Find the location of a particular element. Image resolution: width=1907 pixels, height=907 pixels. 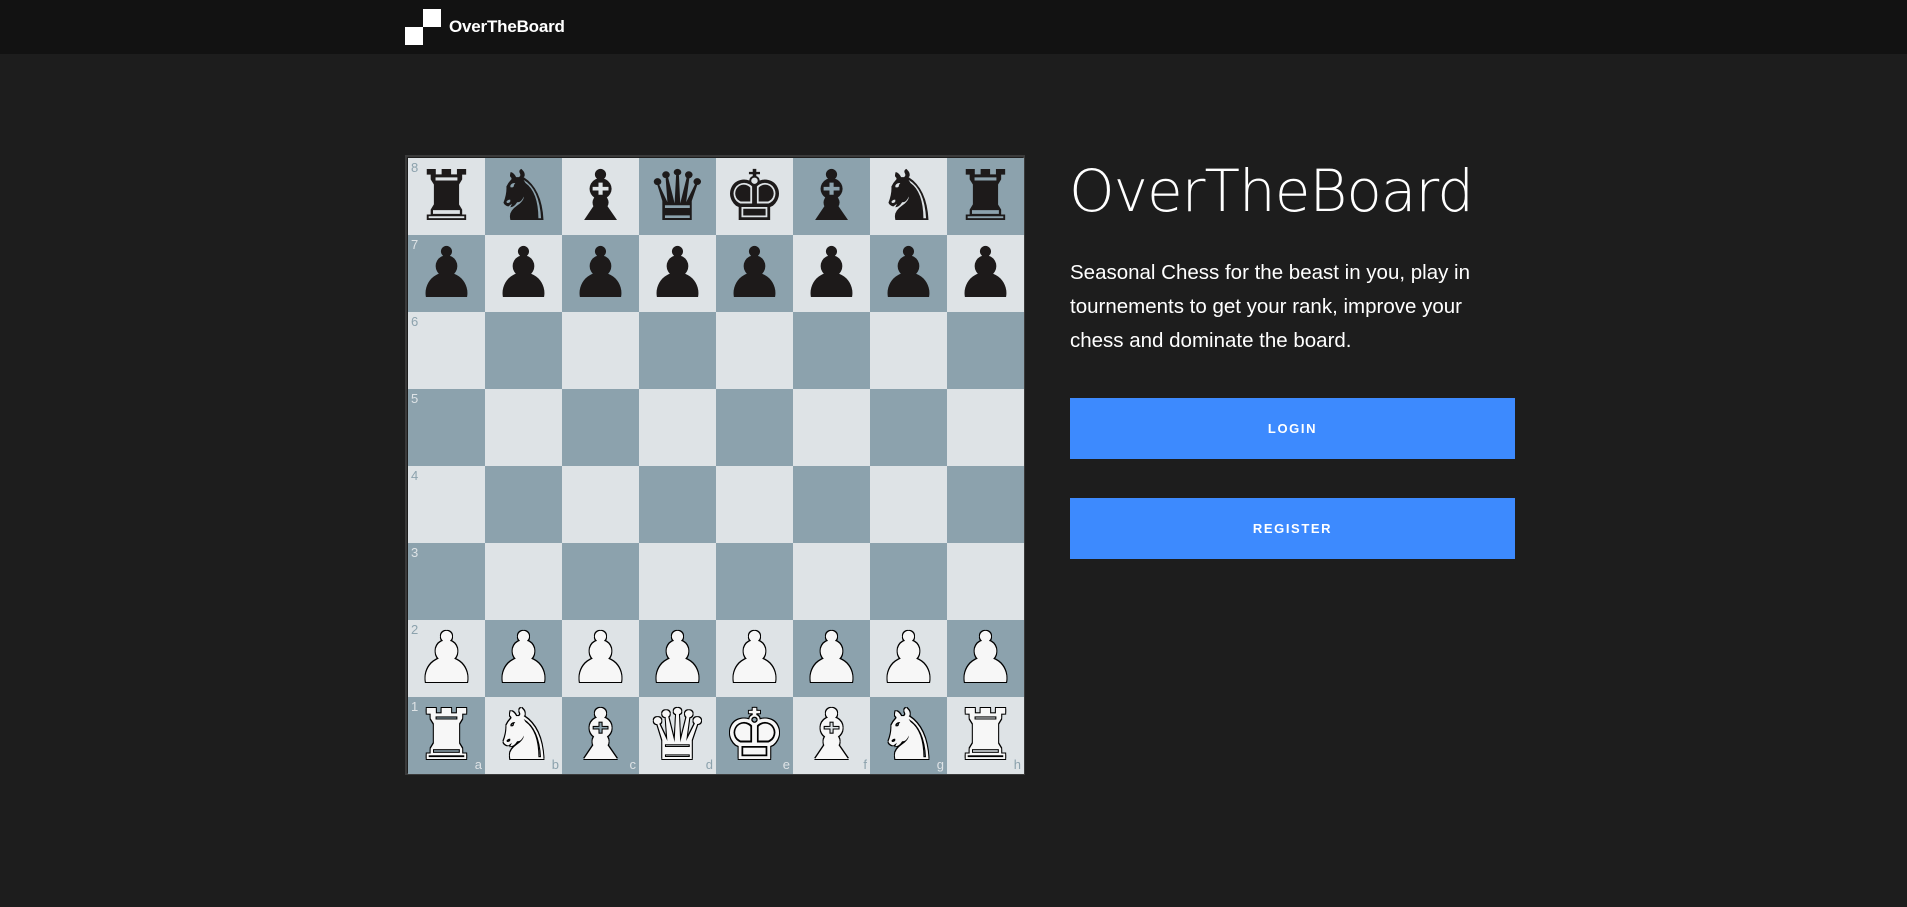

square-c3 is located at coordinates (600, 581).